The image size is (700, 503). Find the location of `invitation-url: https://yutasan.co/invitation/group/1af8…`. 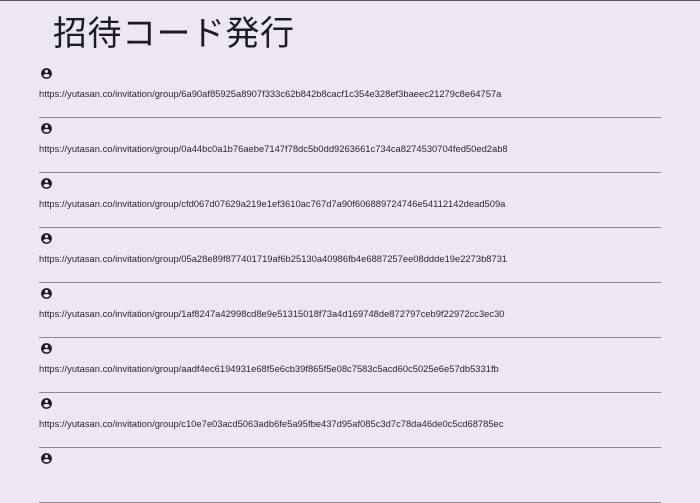

invitation-url: https://yutasan.co/invitation/group/1af8… is located at coordinates (272, 313).